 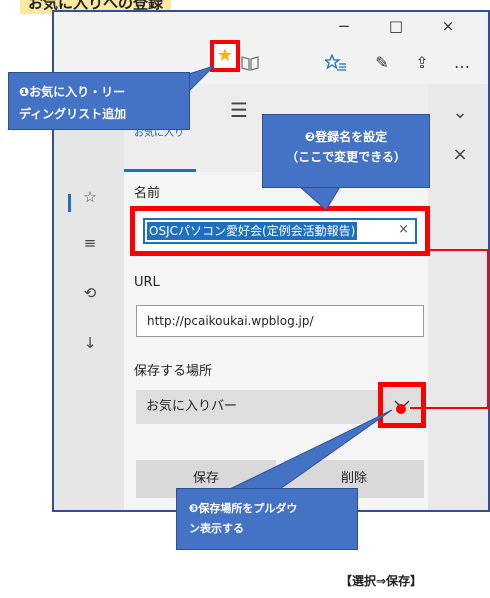 I want to click on clear-icon: ×, so click(x=403, y=229).